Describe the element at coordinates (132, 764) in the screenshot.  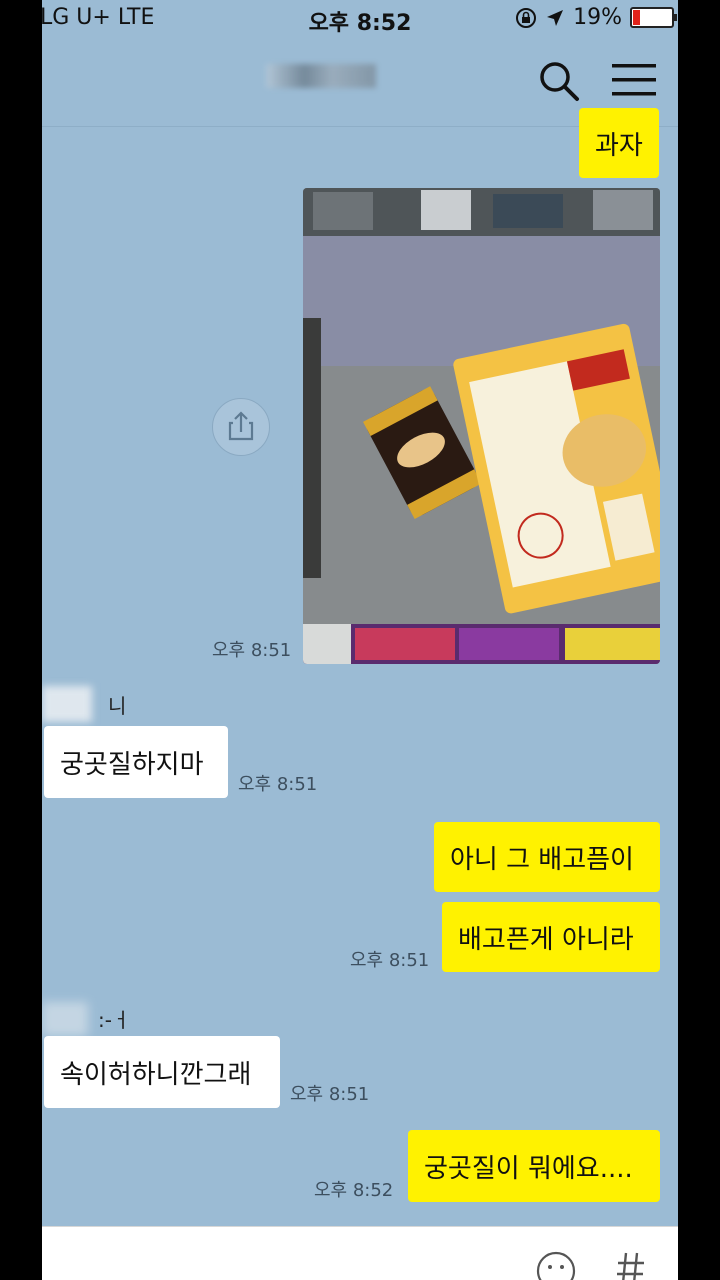
I see `message-text: 궁곳질하지마` at that location.